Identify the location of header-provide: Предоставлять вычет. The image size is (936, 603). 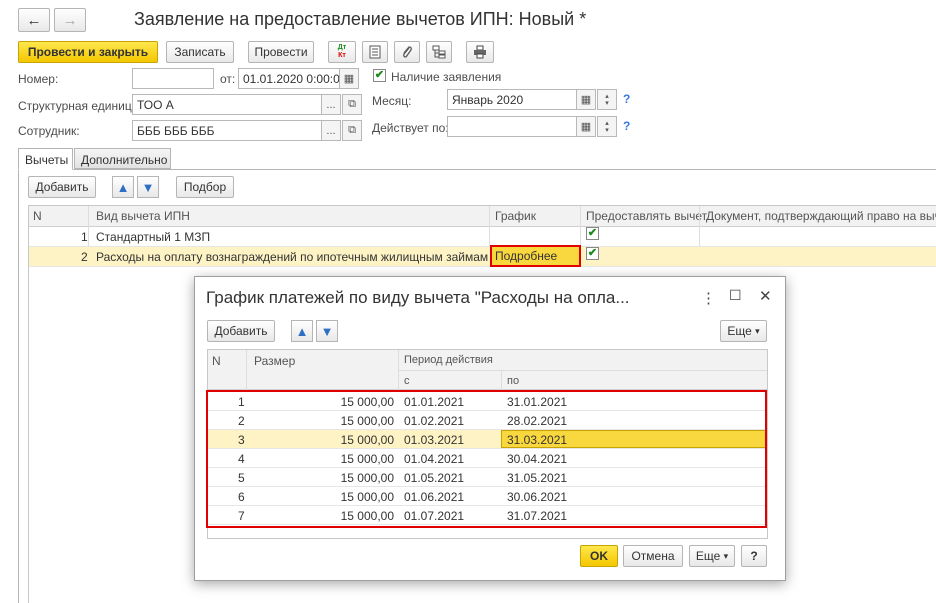
(647, 216).